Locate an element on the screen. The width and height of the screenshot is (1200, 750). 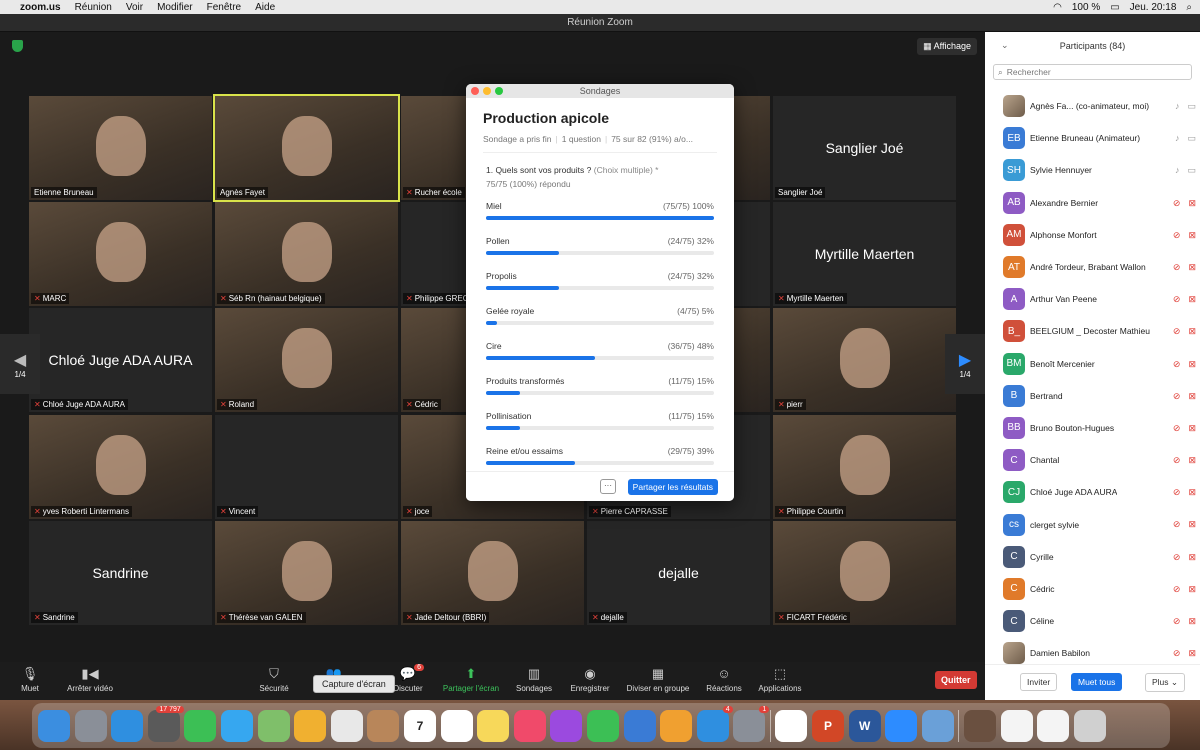
menu-voir: Voir is located at coordinates (134, 7).